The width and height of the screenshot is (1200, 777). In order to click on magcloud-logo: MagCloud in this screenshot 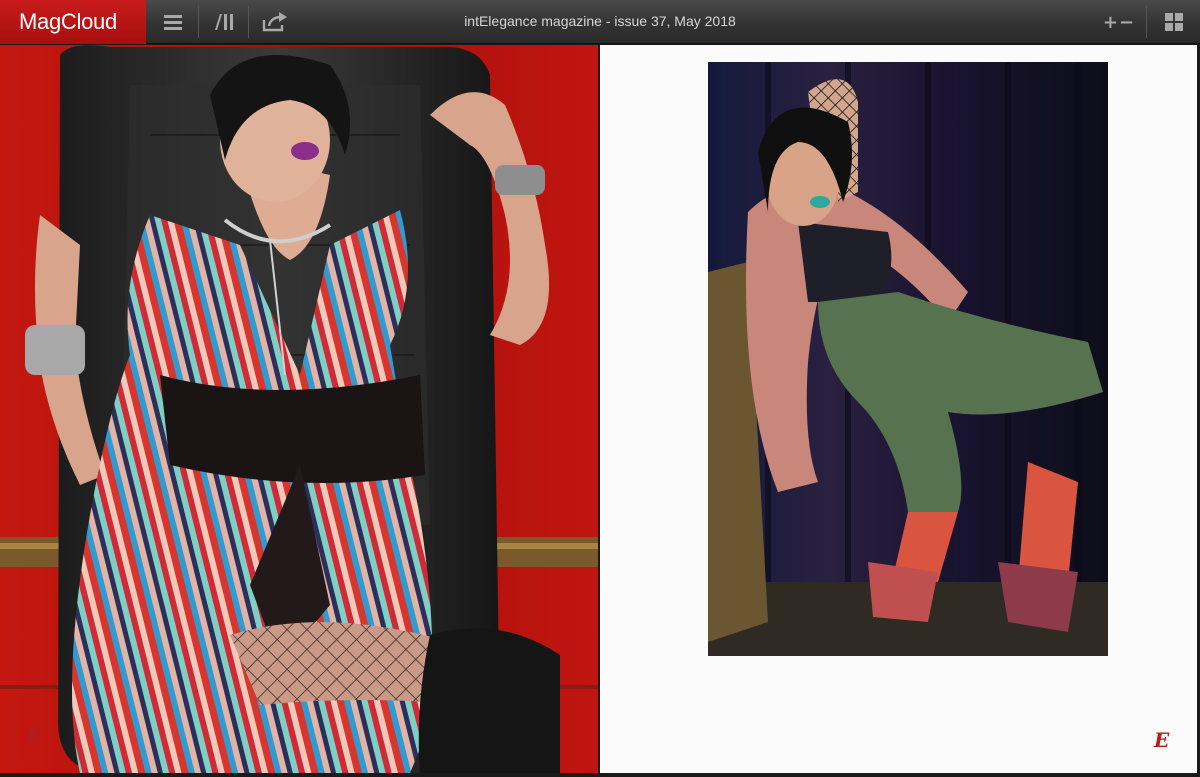, I will do `click(73, 22)`.